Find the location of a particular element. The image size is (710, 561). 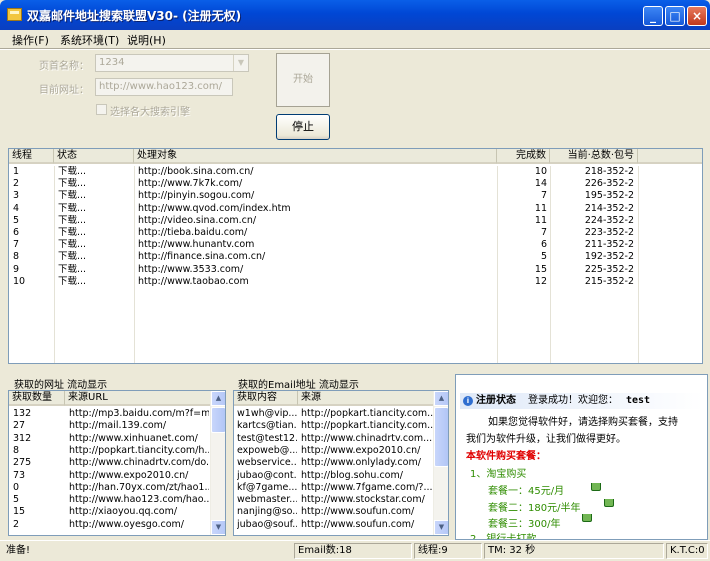

app-icon is located at coordinates (14, 14).